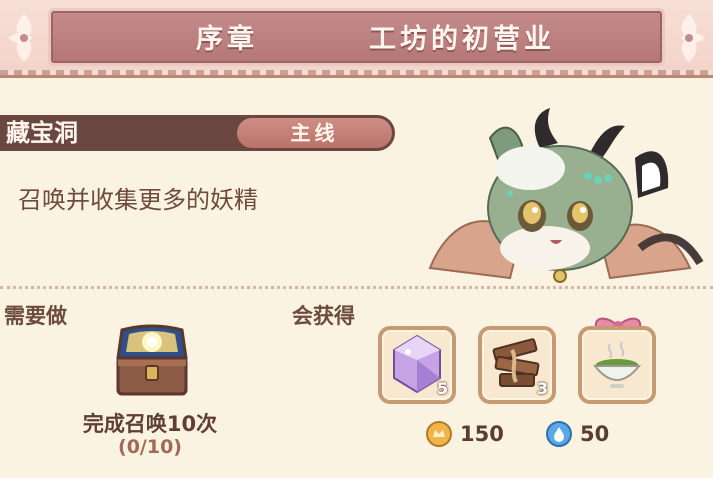 This screenshot has width=713, height=478. Describe the element at coordinates (559, 434) in the screenshot. I see `water-drop-icon` at that location.